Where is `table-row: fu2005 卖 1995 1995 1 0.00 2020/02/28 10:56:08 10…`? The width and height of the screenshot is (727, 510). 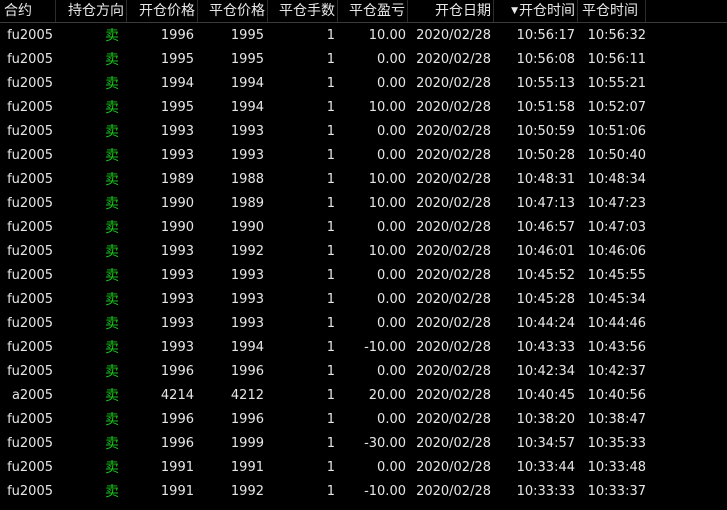
table-row: fu2005 卖 1995 1995 1 0.00 2020/02/28 10:56:08 10… is located at coordinates (363, 60).